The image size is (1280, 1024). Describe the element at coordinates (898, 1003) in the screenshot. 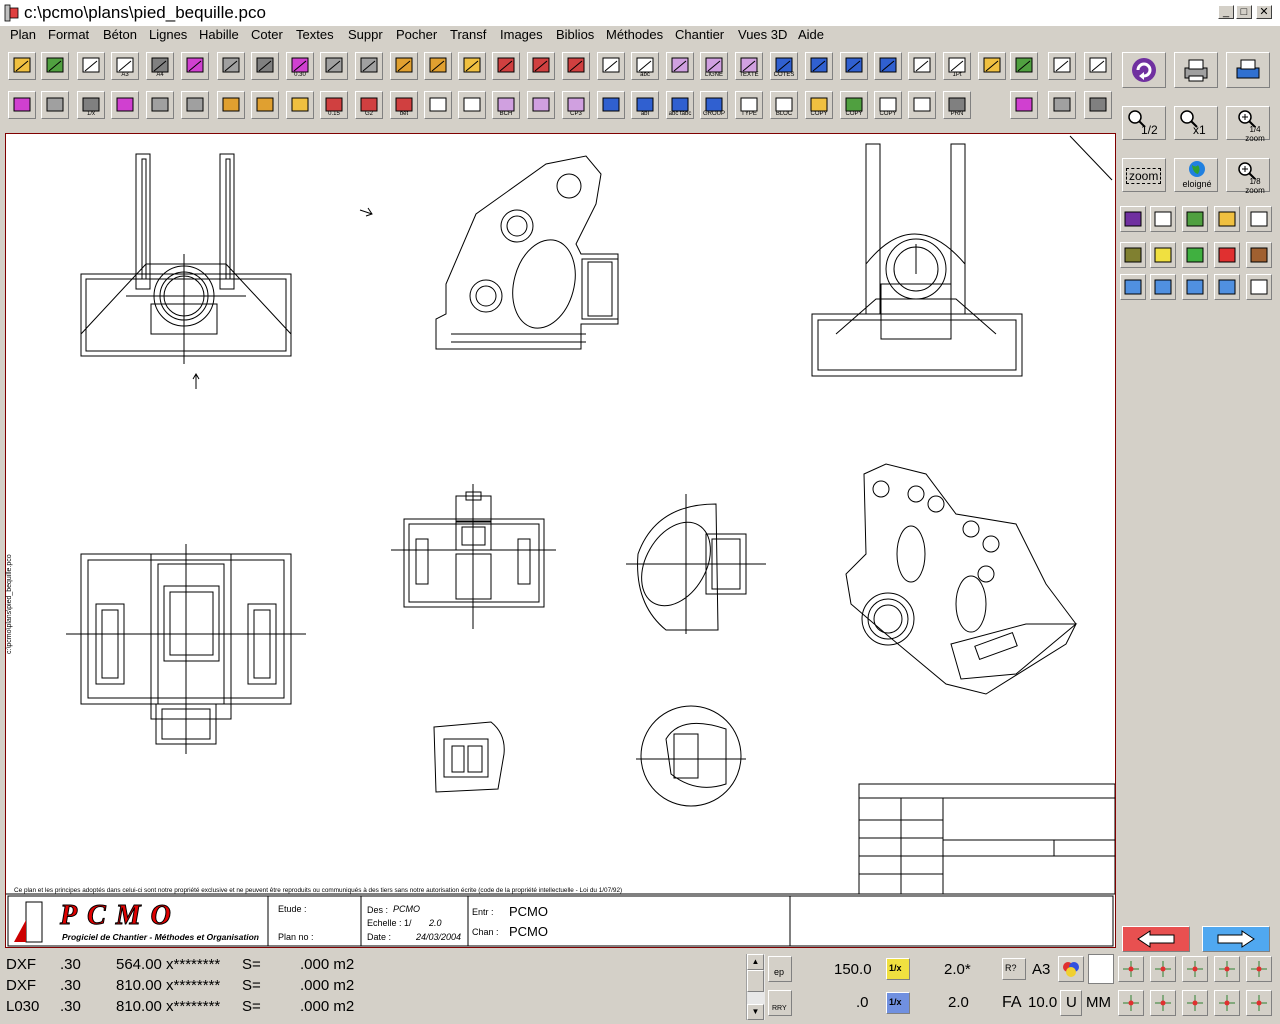

I see `reciprocal-button-2: 1/x` at that location.